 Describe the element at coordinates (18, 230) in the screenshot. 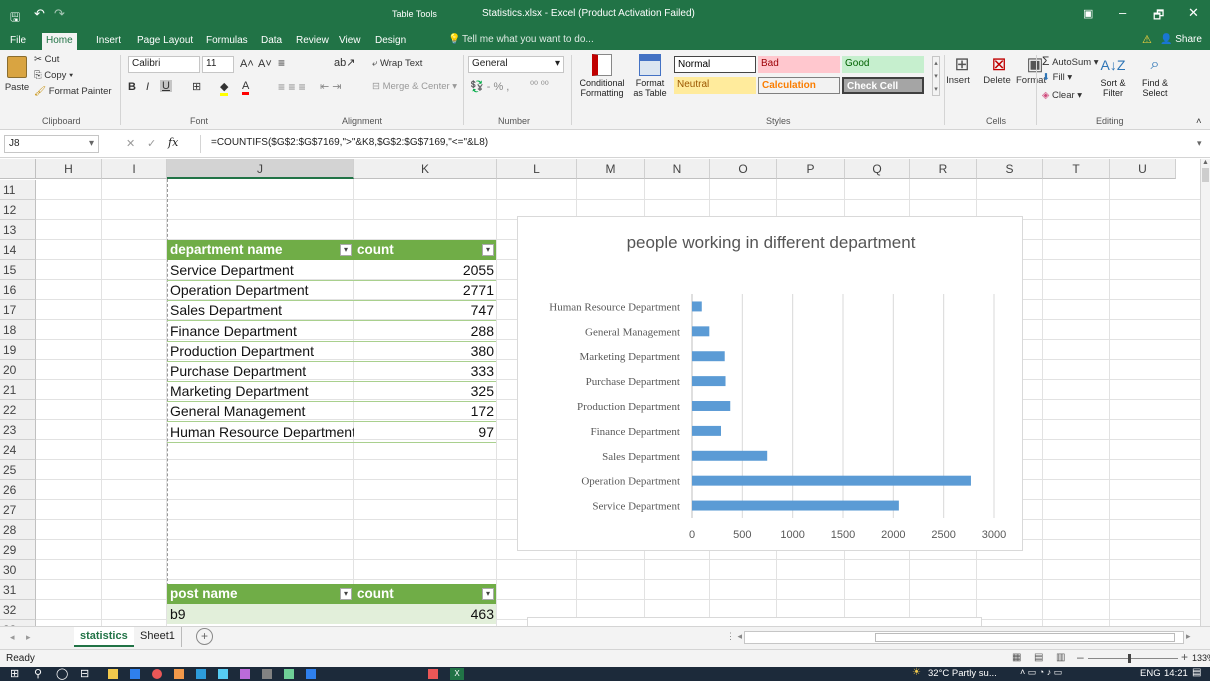

I see `row-header: 13` at that location.